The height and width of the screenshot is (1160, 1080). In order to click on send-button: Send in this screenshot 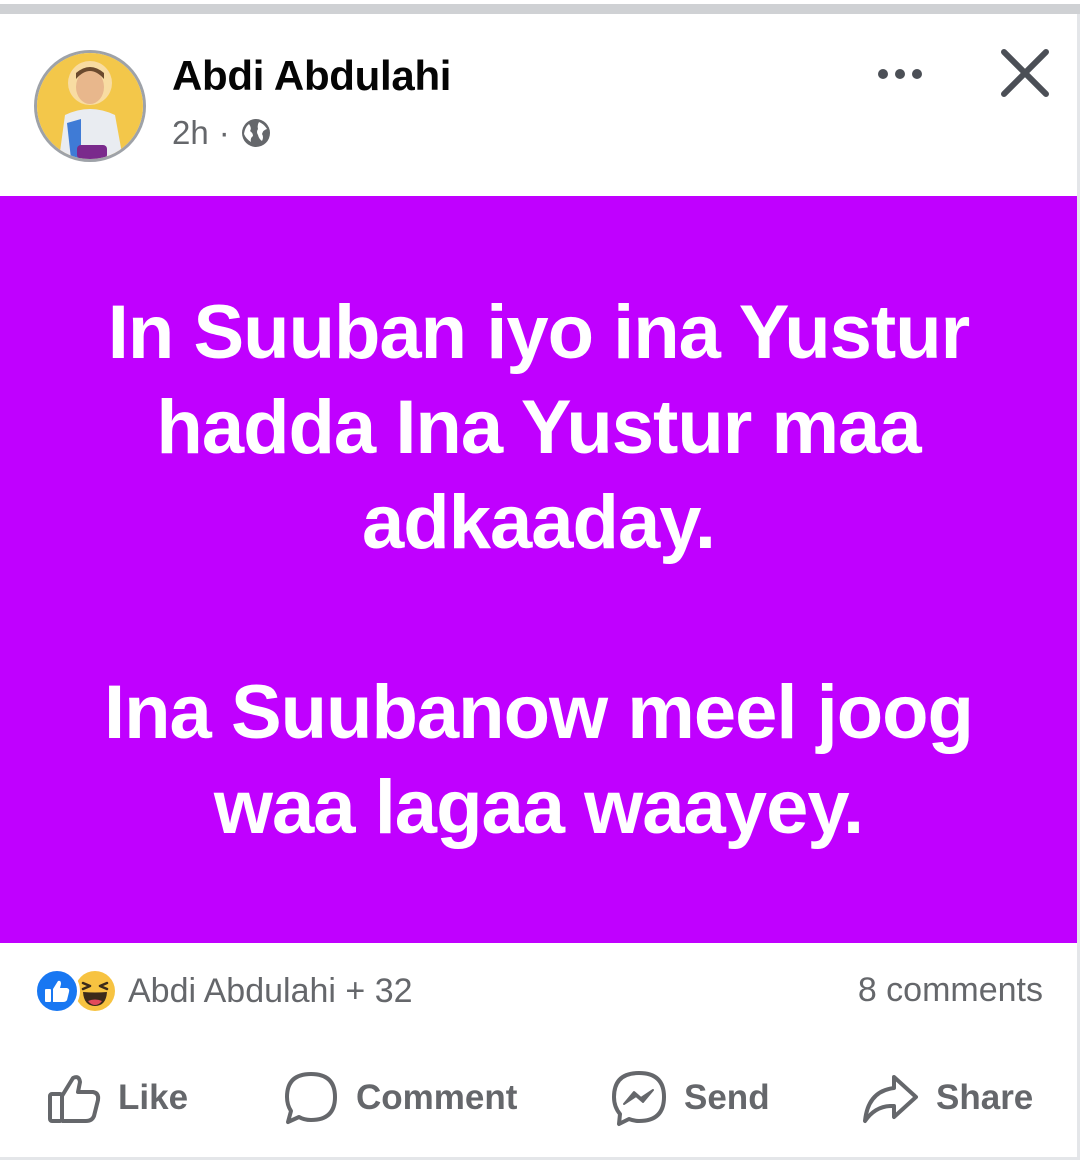, I will do `click(690, 1098)`.